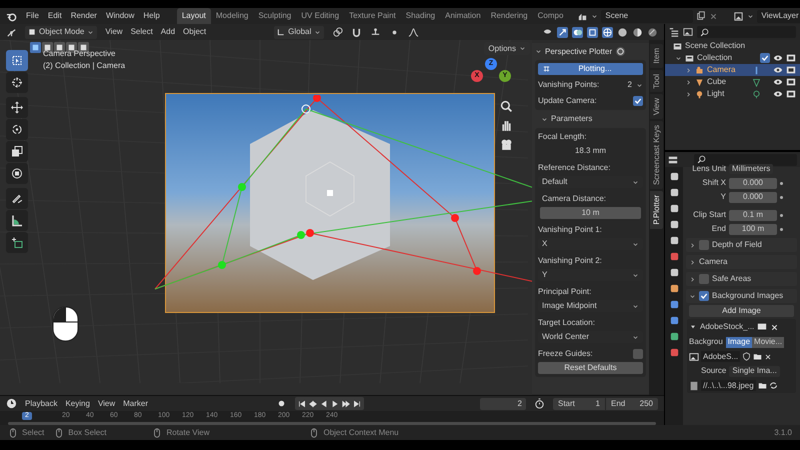 The height and width of the screenshot is (450, 800). What do you see at coordinates (356, 32) in the screenshot?
I see `snap-magnet-icon` at bounding box center [356, 32].